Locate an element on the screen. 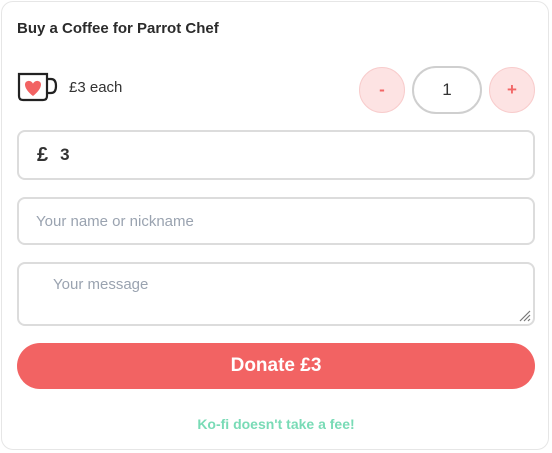 The image size is (552, 453). donate-button: Donate £3 is located at coordinates (276, 366).